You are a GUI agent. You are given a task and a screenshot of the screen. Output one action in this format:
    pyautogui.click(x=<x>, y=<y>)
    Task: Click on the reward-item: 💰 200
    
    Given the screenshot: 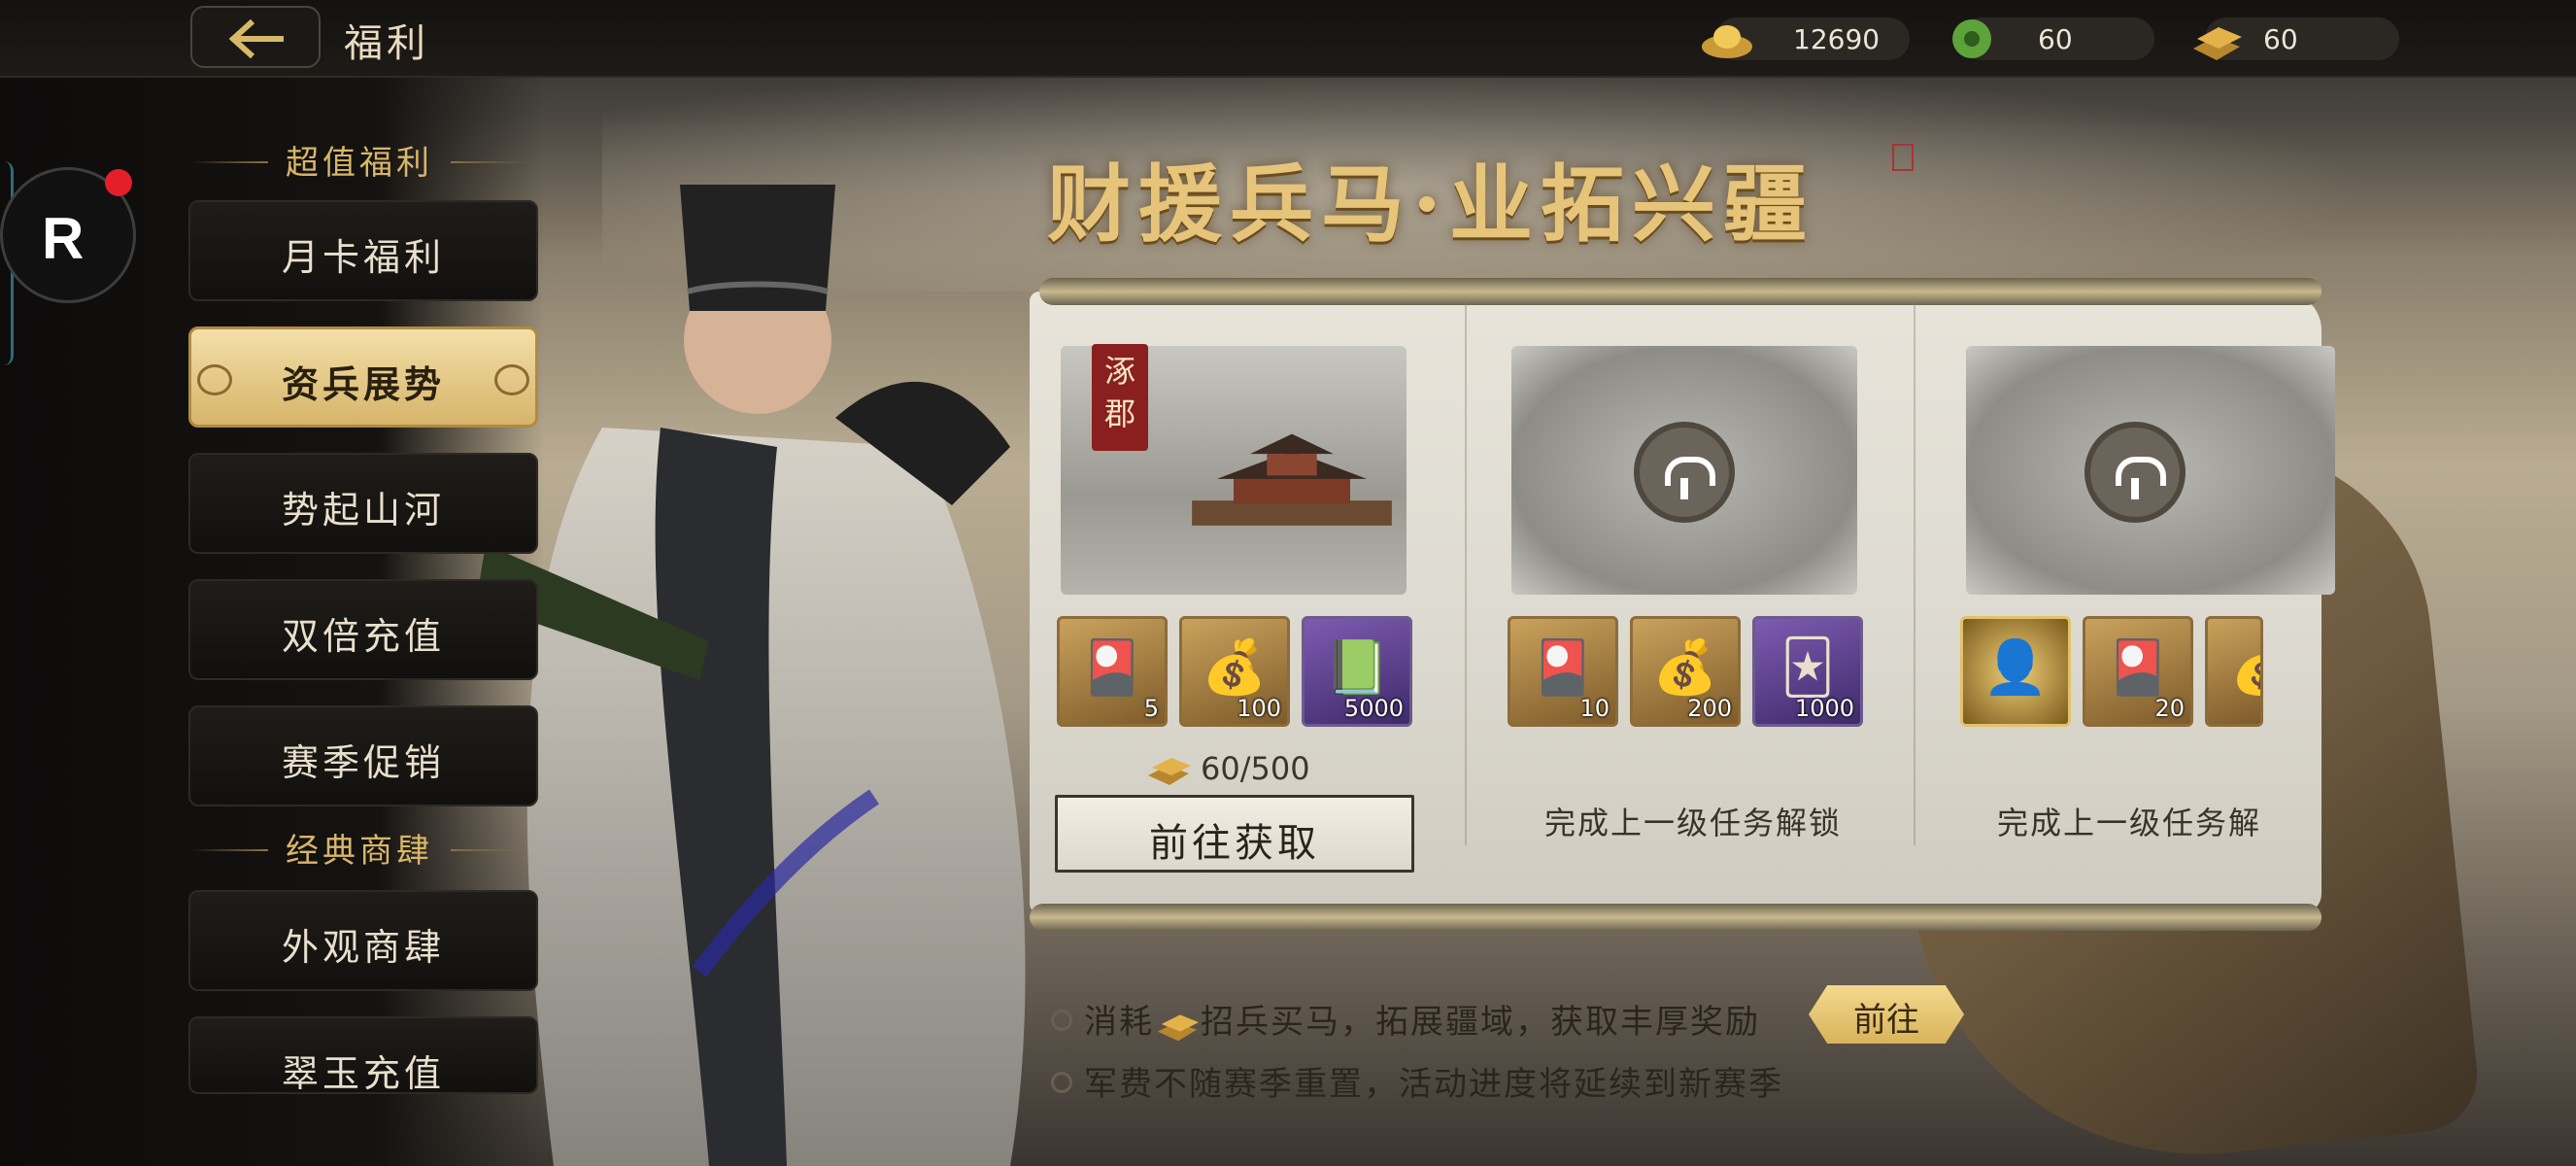 What is the action you would take?
    pyautogui.click(x=1685, y=671)
    